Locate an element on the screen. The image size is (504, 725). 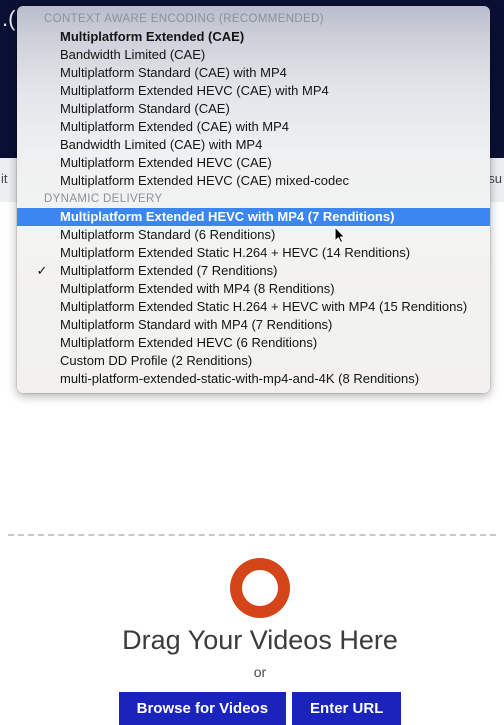
menu-item-label: Bandwidth Limited (CAE) is located at coordinates (133, 54).